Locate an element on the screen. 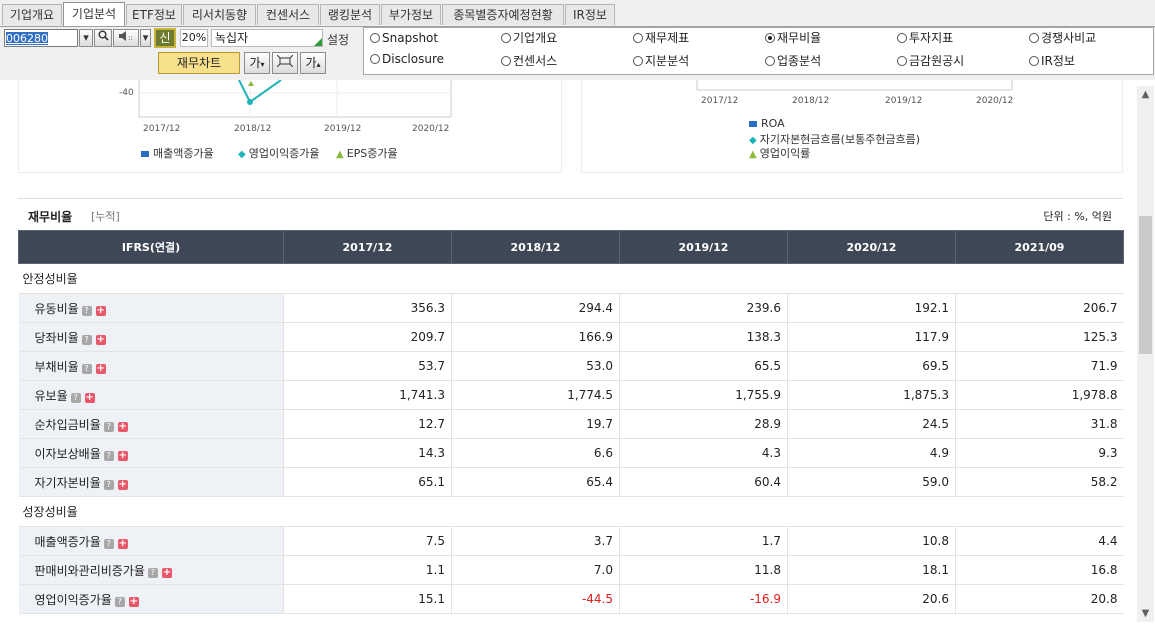  value-cell: 65.5 is located at coordinates (703, 366).